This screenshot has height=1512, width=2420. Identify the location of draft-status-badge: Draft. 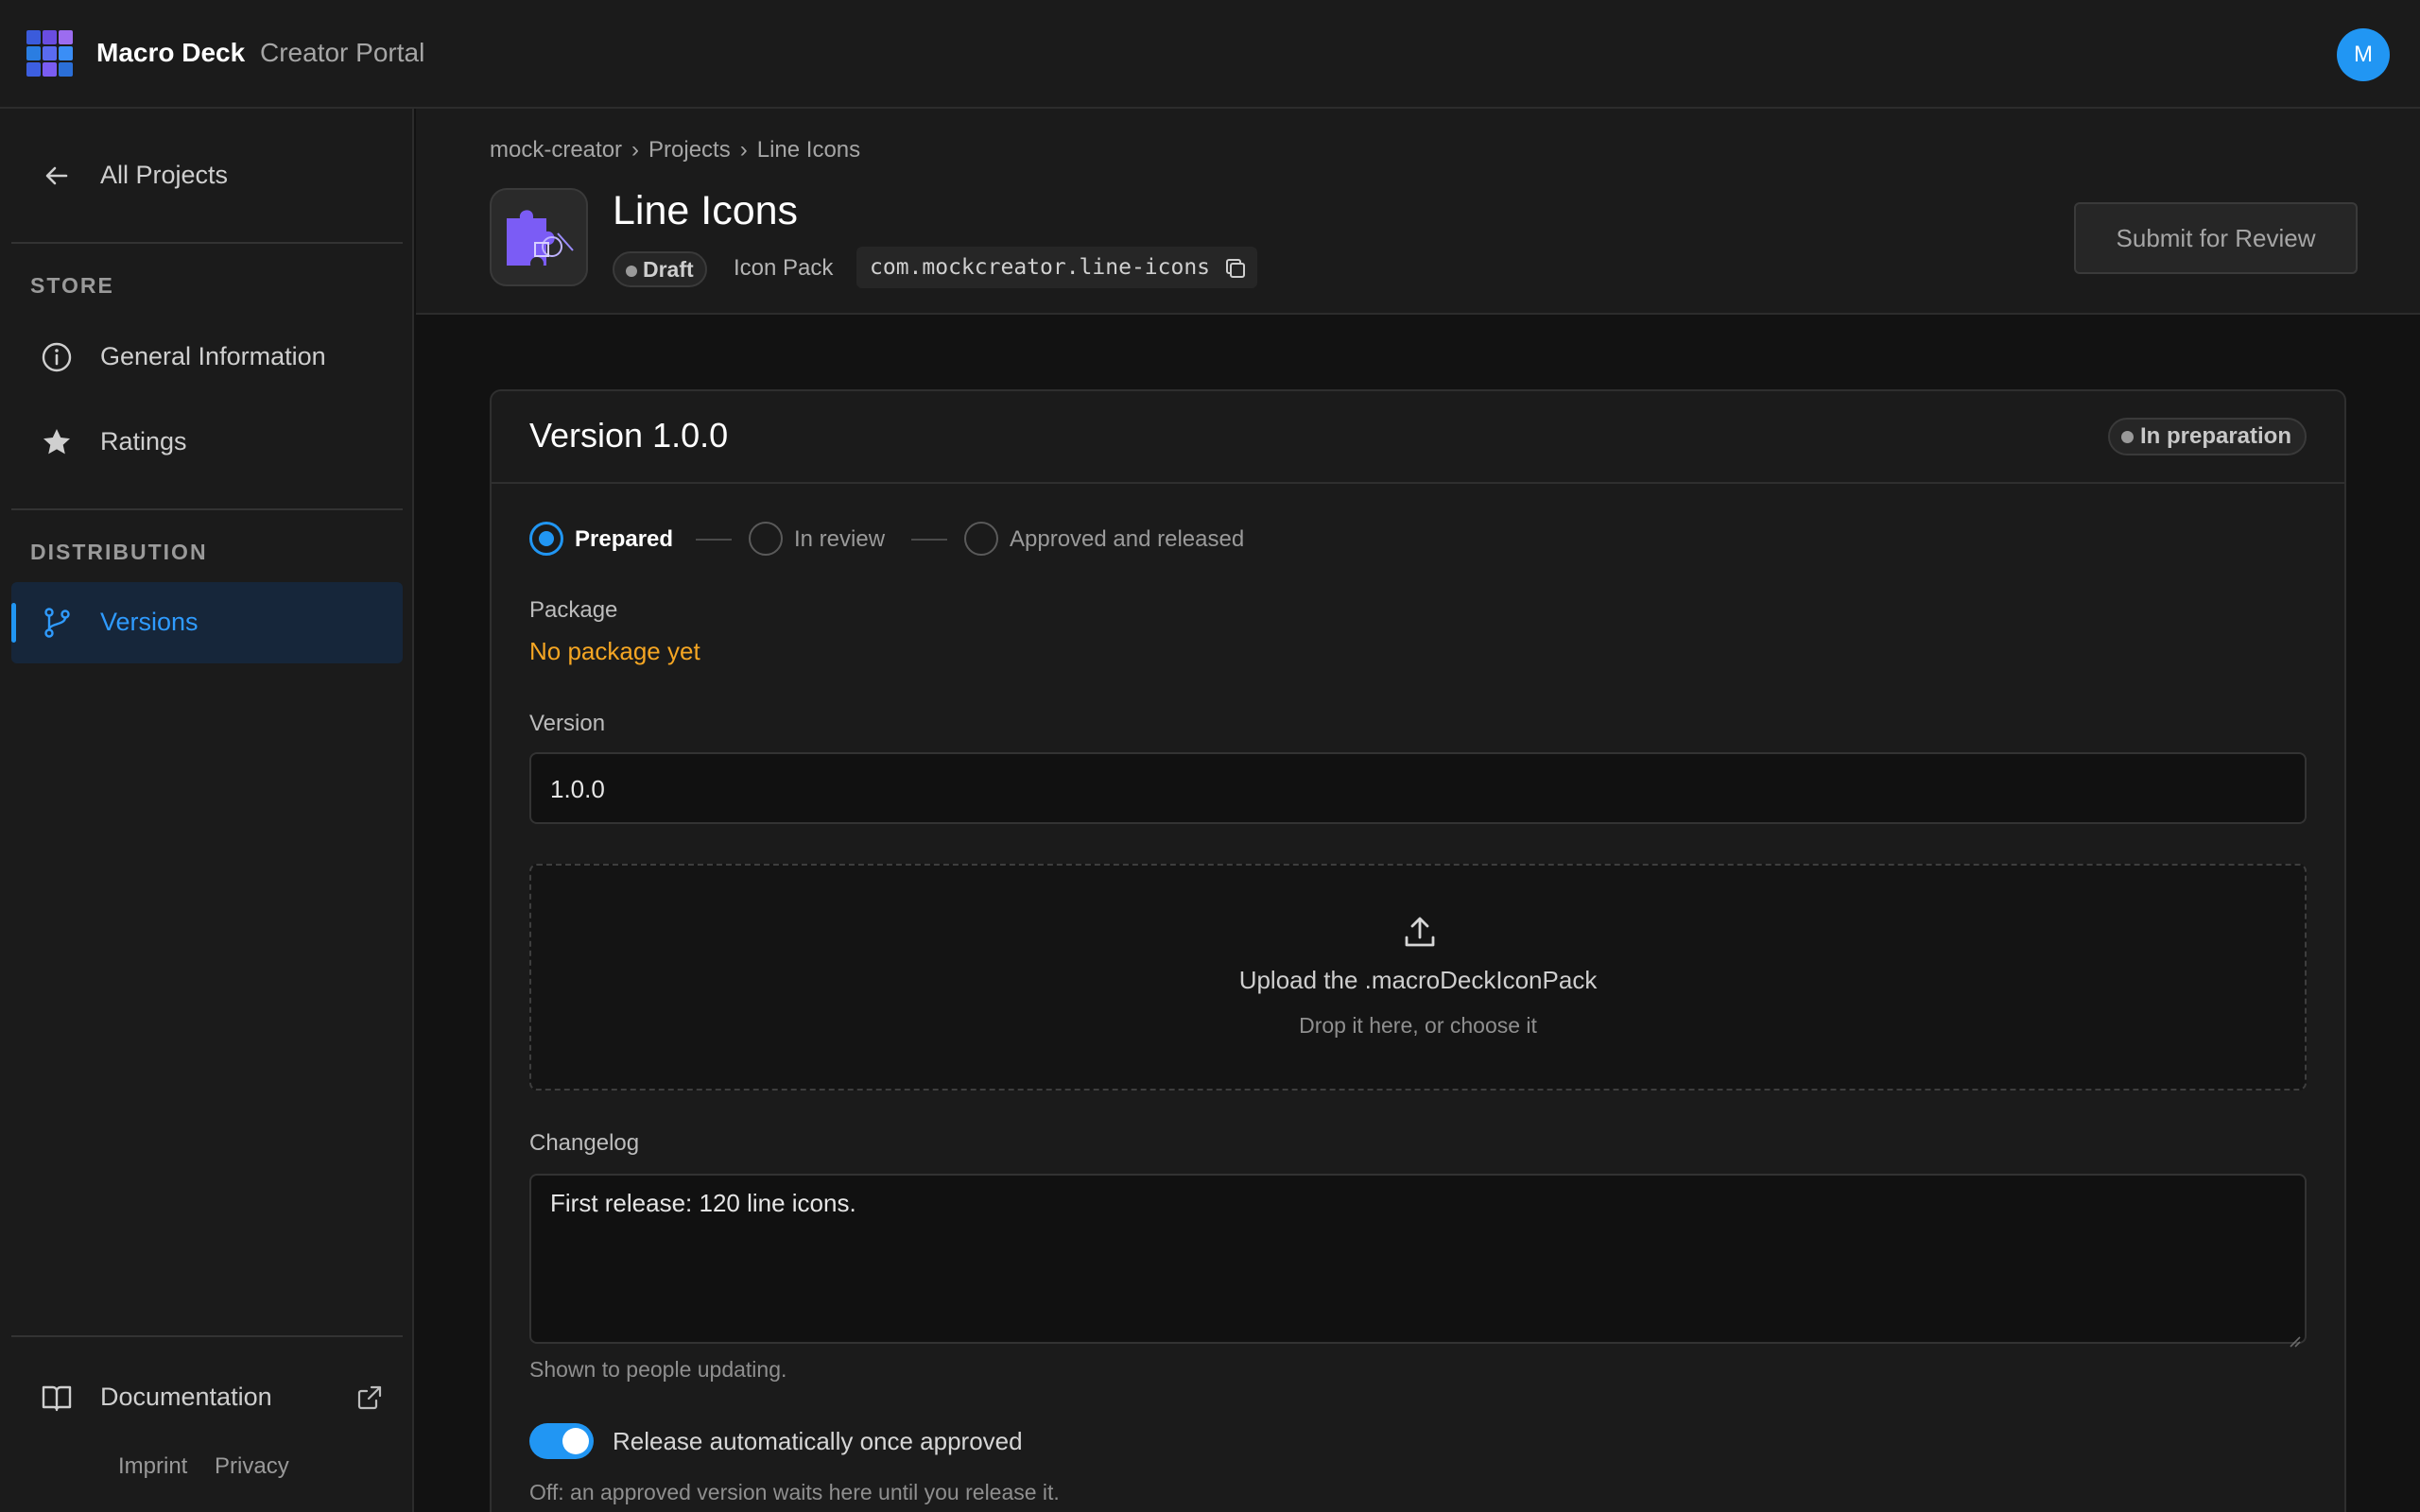
(660, 269).